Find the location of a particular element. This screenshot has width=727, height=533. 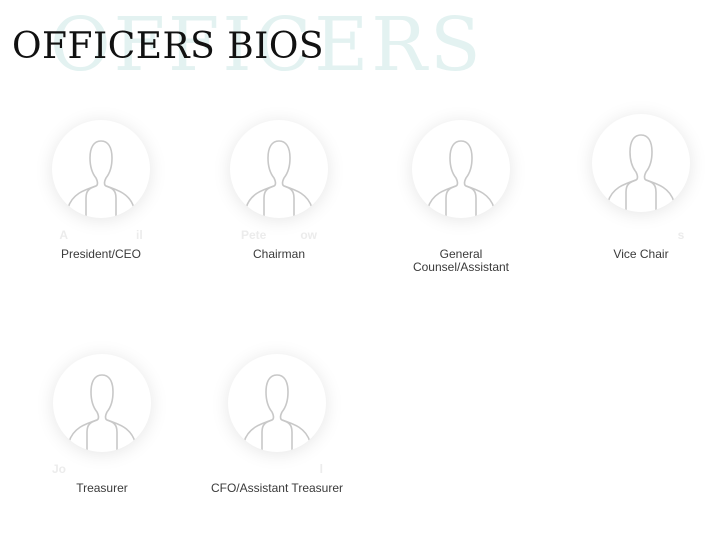

officer-name: s is located at coordinates (681, 235).